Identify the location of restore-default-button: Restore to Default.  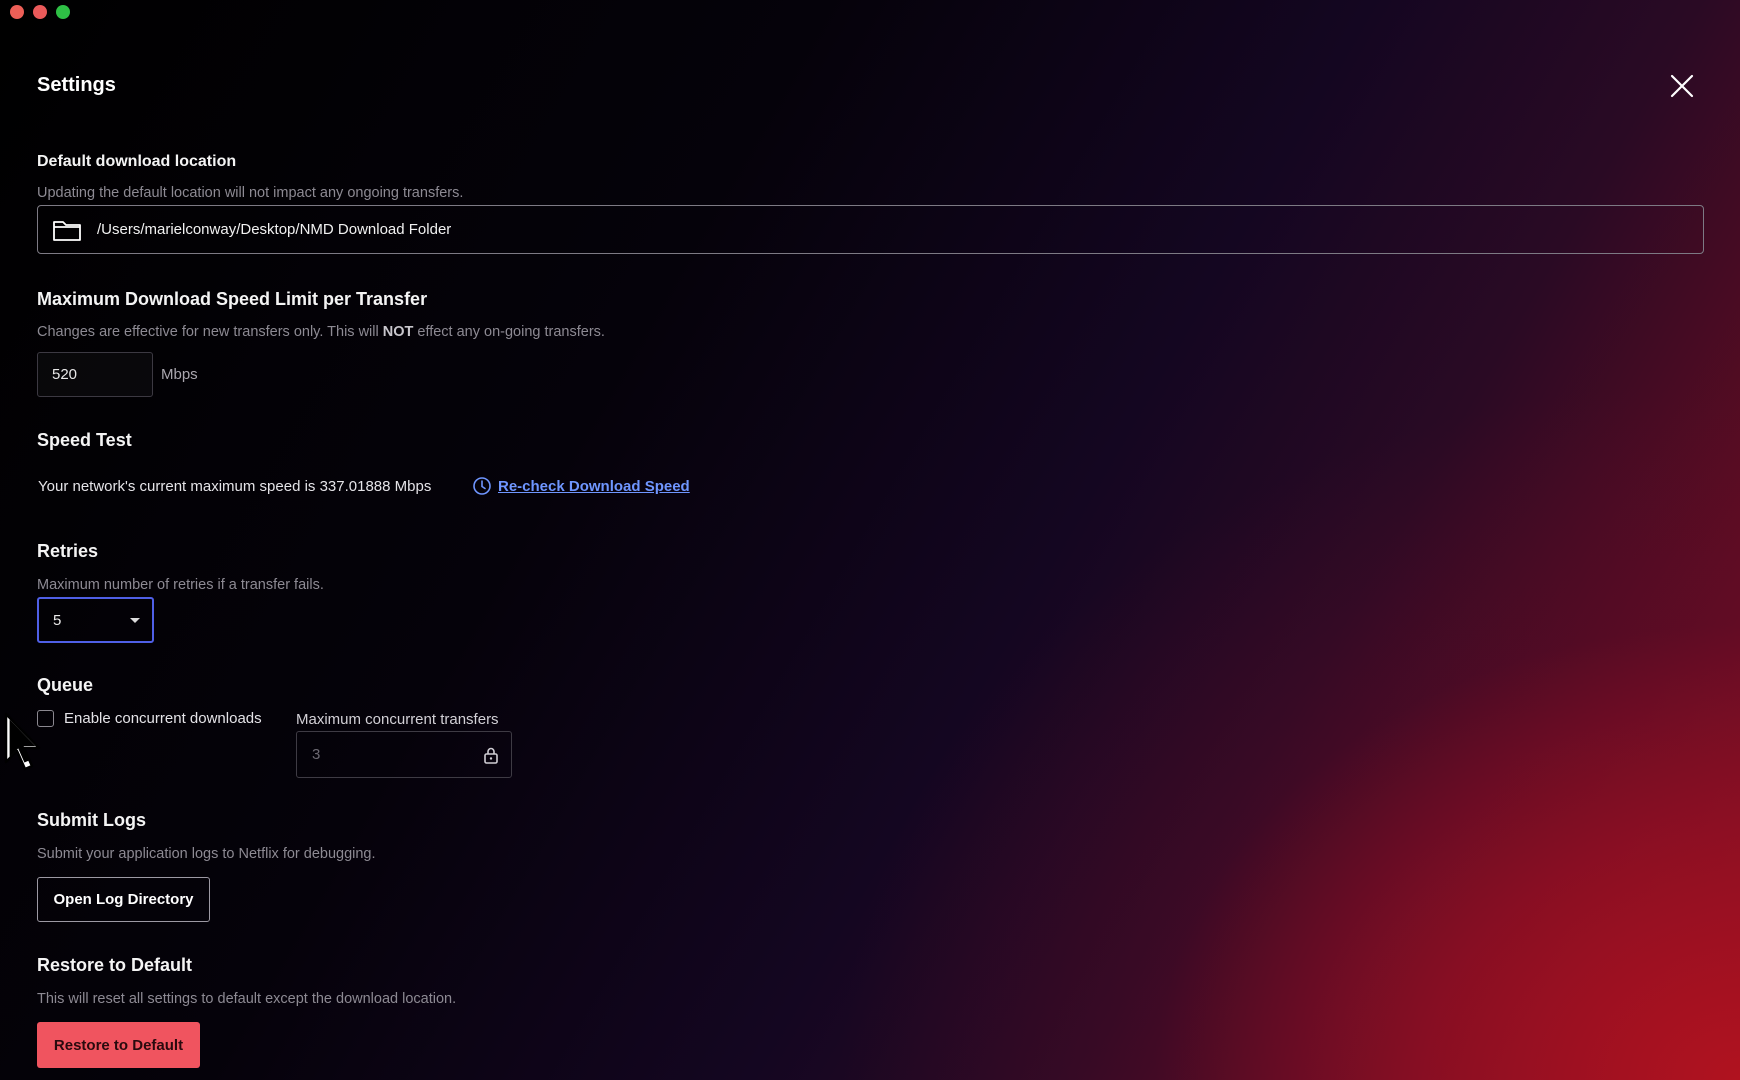
(118, 1045).